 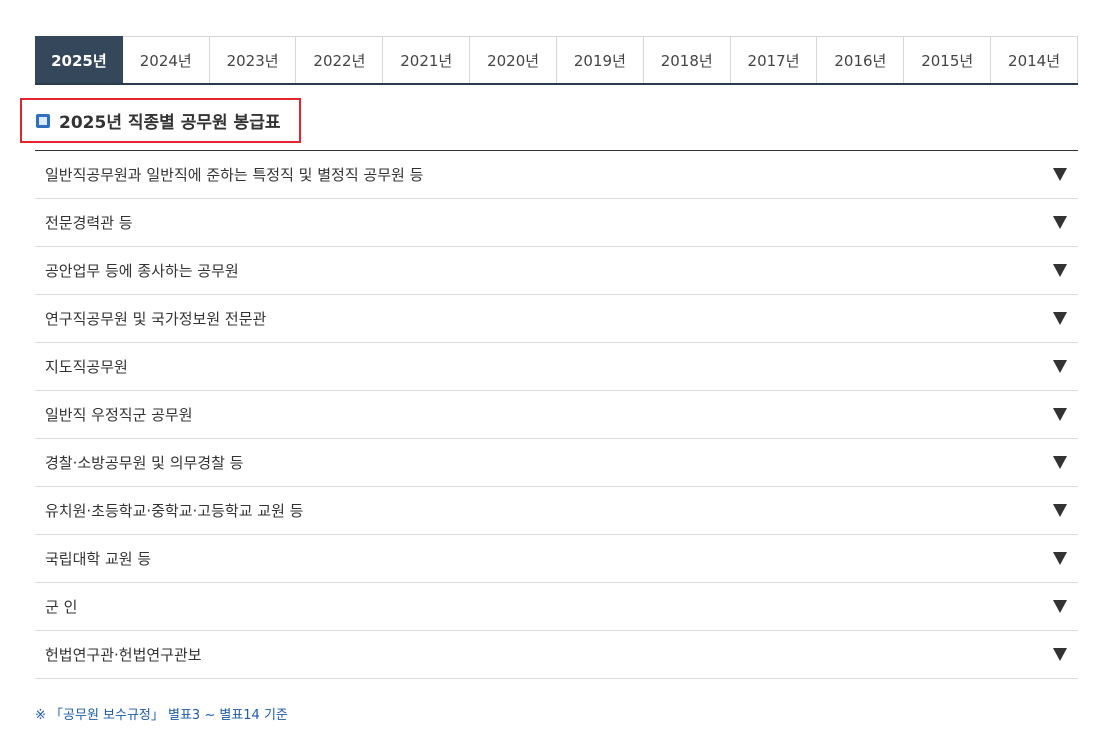 What do you see at coordinates (556, 559) in the screenshot?
I see `accordion-item-university-faculty: 국립대학 교원 등` at bounding box center [556, 559].